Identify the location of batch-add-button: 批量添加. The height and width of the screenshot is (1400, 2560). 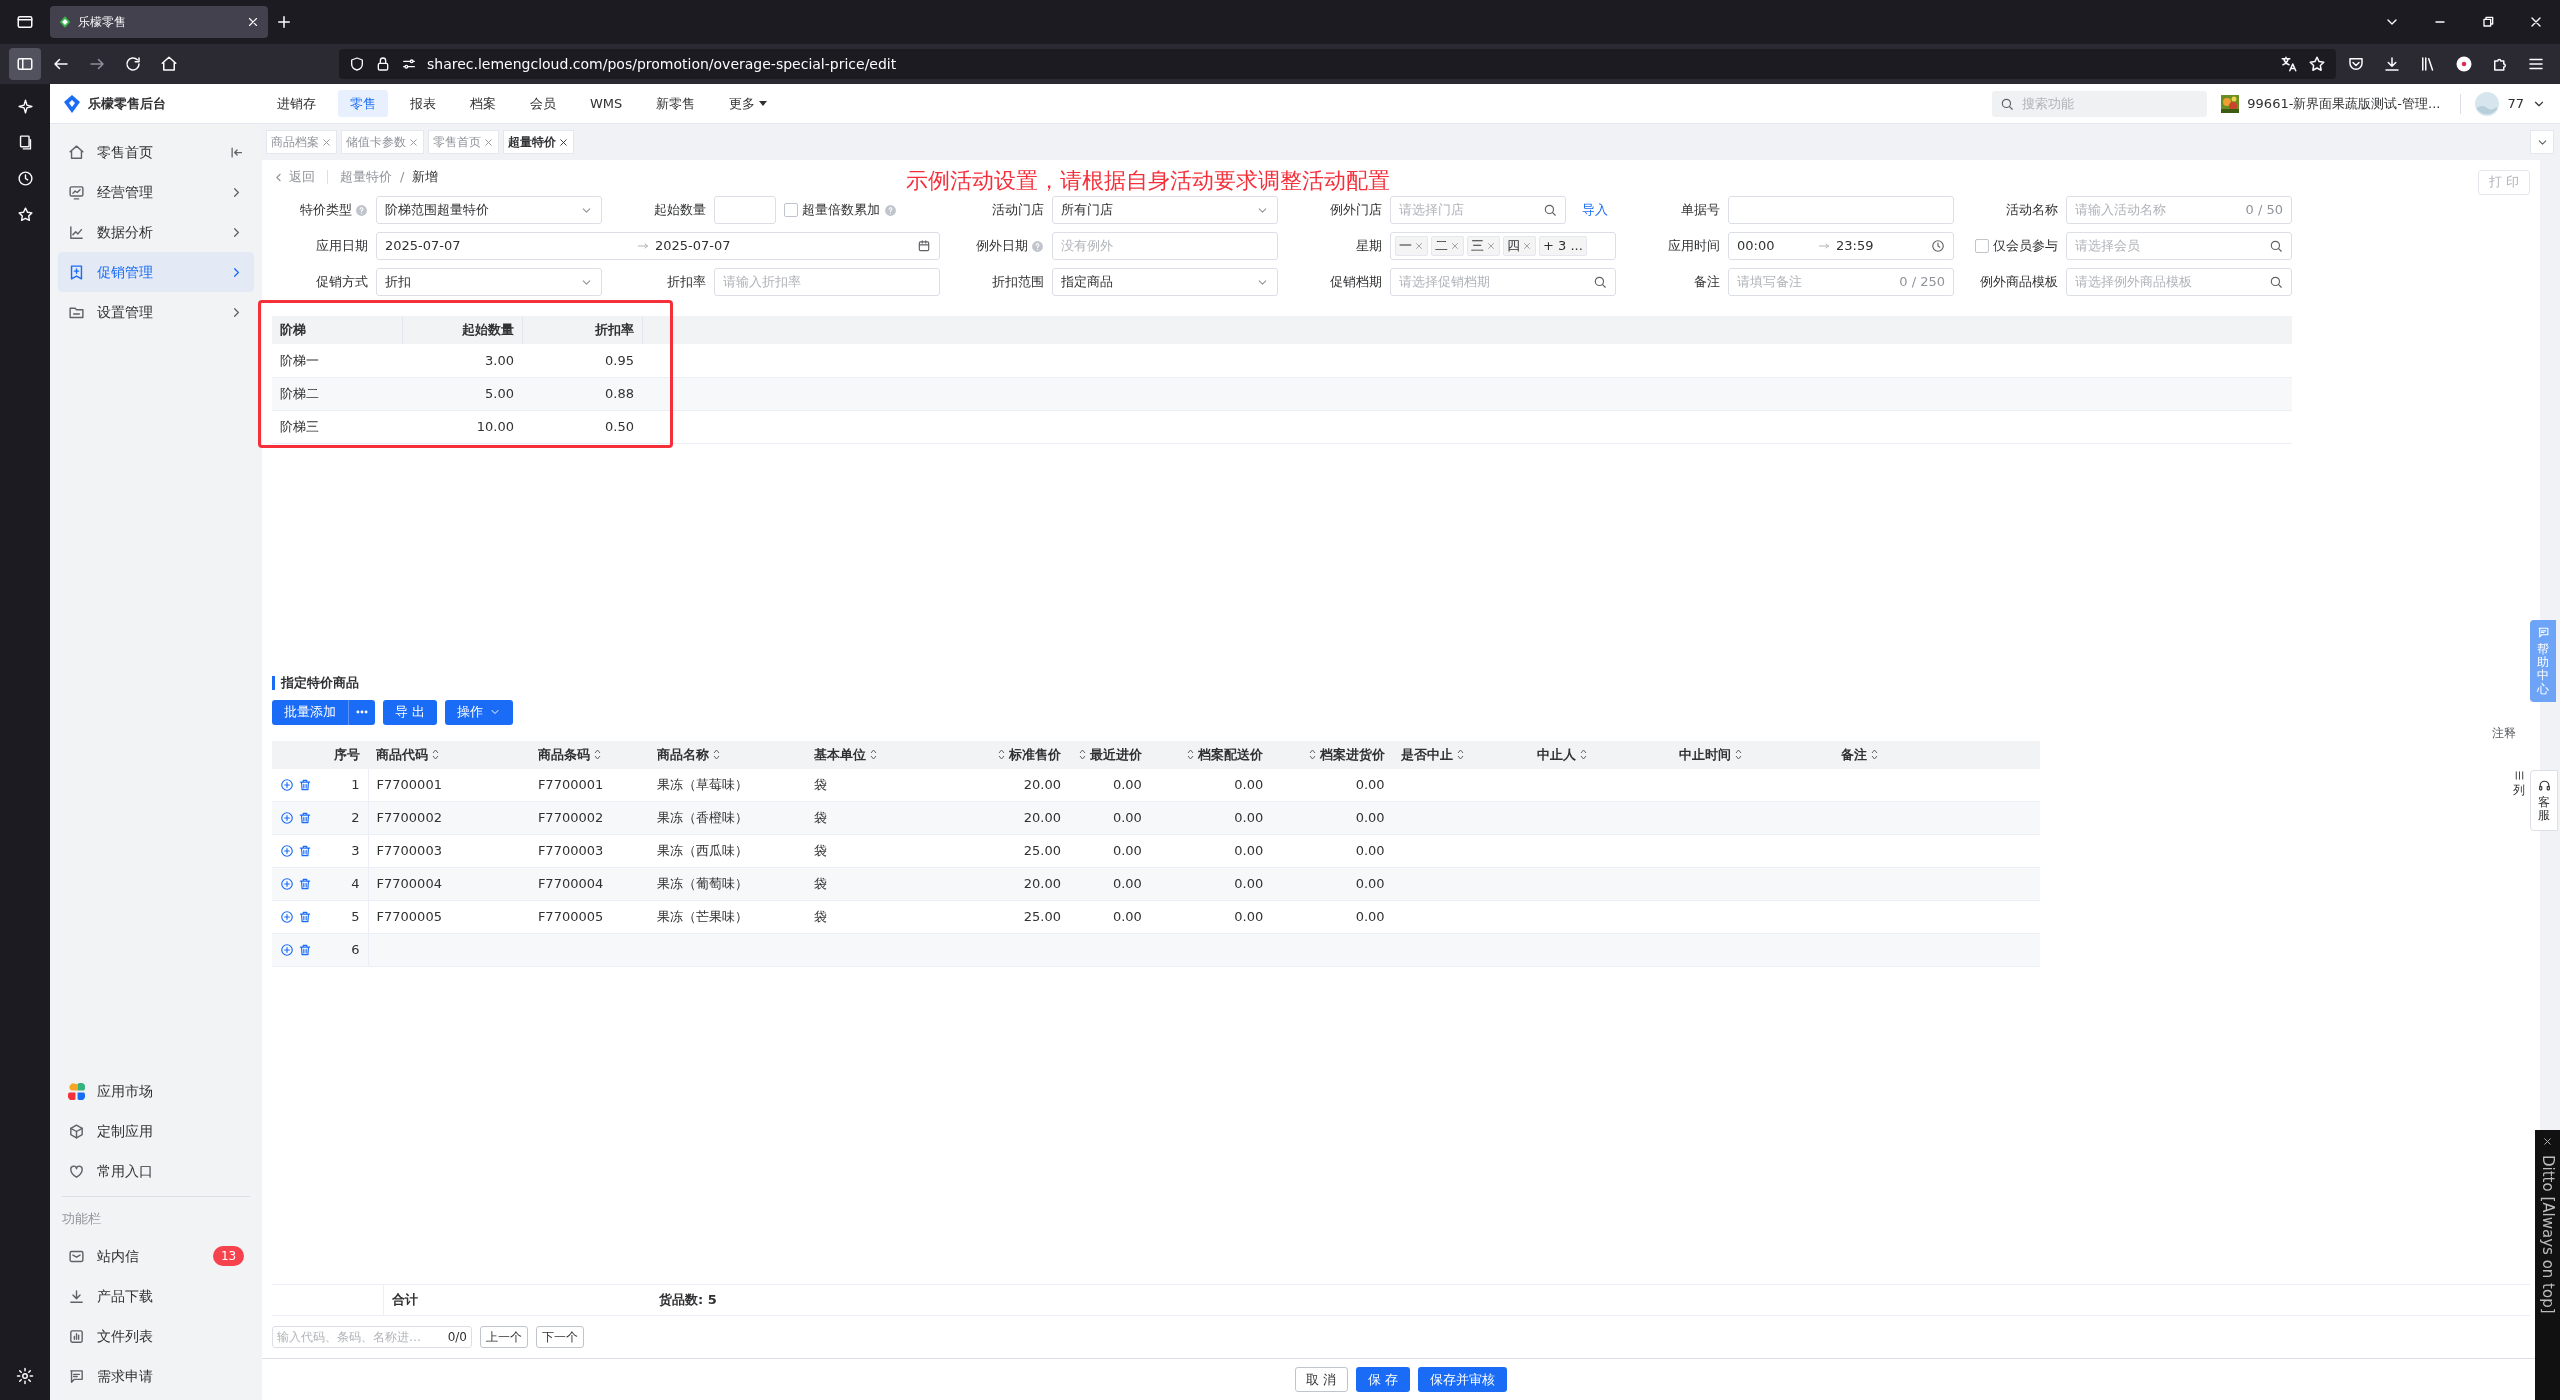
(310, 712).